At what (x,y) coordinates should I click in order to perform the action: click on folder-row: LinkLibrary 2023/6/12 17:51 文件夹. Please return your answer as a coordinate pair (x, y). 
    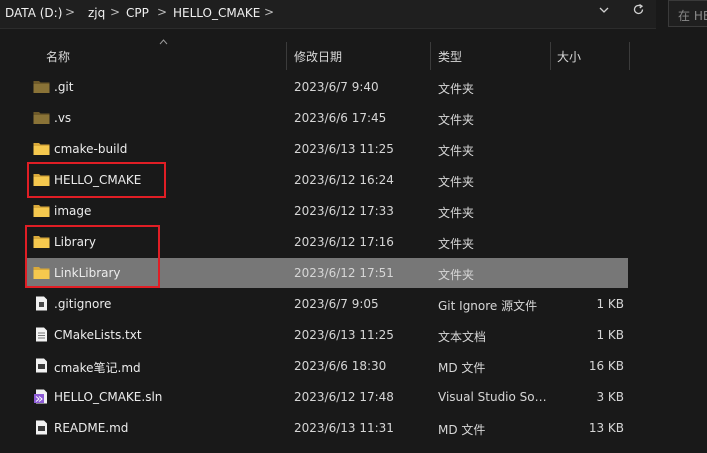
    Looking at the image, I should click on (327, 273).